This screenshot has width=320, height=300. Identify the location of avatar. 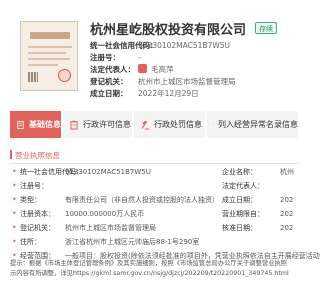
(142, 68).